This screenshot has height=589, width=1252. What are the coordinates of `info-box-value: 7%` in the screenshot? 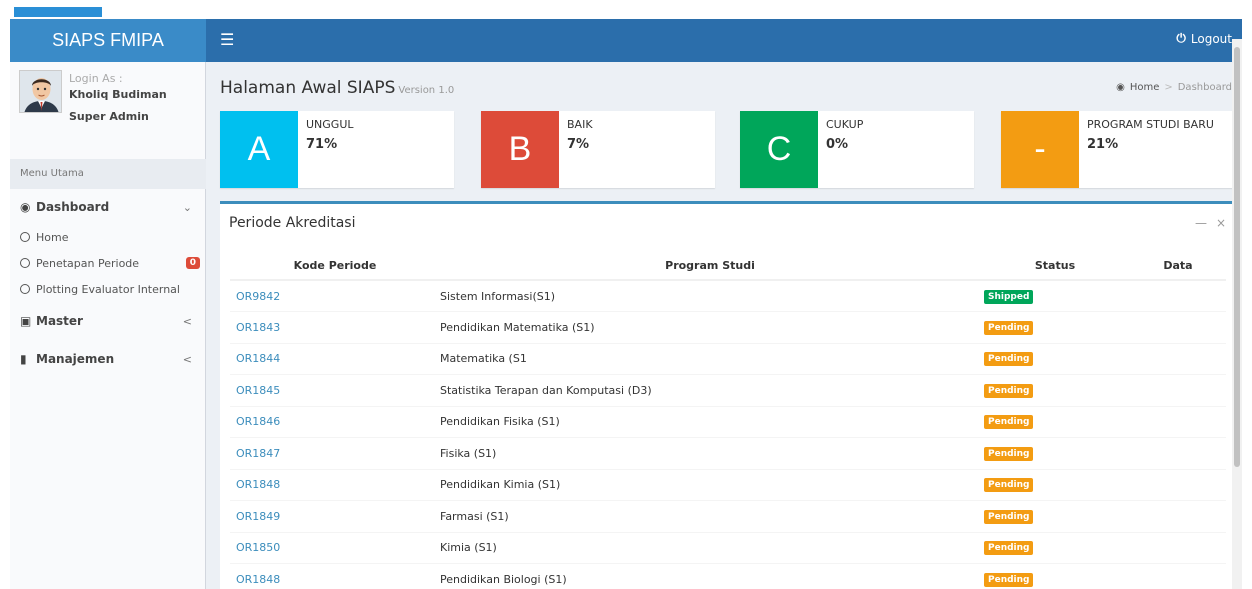 It's located at (578, 144).